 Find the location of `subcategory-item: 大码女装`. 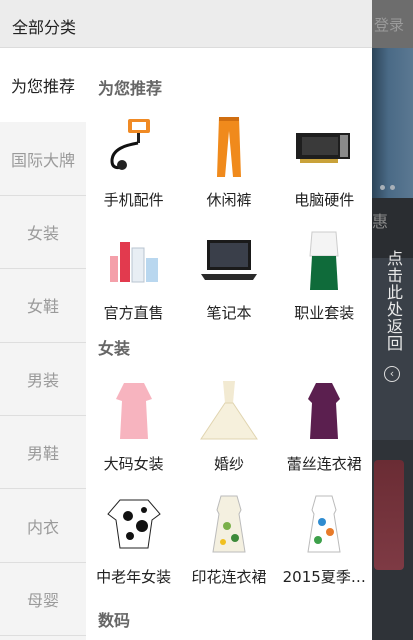

subcategory-item: 大码女装 is located at coordinates (133, 429).